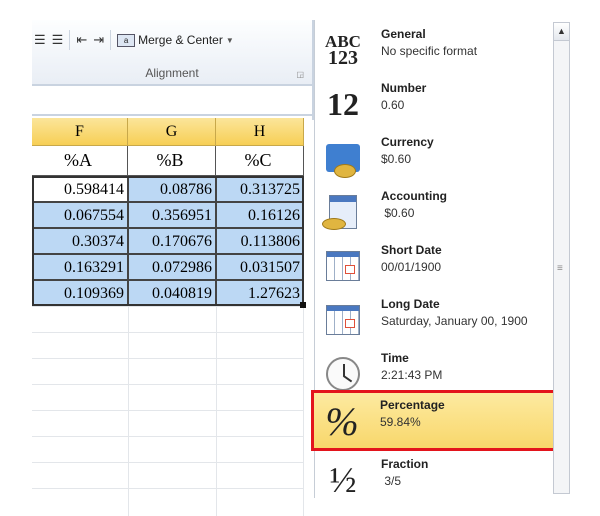  What do you see at coordinates (80, 215) in the screenshot?
I see `data-cell: 0.067554` at bounding box center [80, 215].